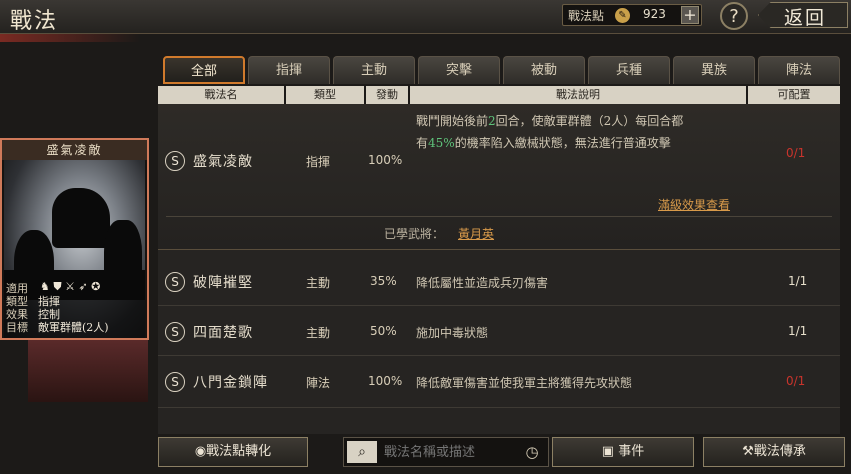  Describe the element at coordinates (586, 16) in the screenshot. I see `tactic-points-label: 戰法點` at that location.